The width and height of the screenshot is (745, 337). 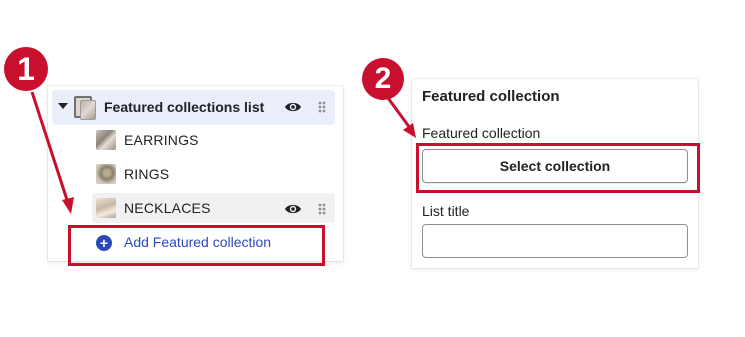 I want to click on step-2-badge: 2, so click(x=383, y=79).